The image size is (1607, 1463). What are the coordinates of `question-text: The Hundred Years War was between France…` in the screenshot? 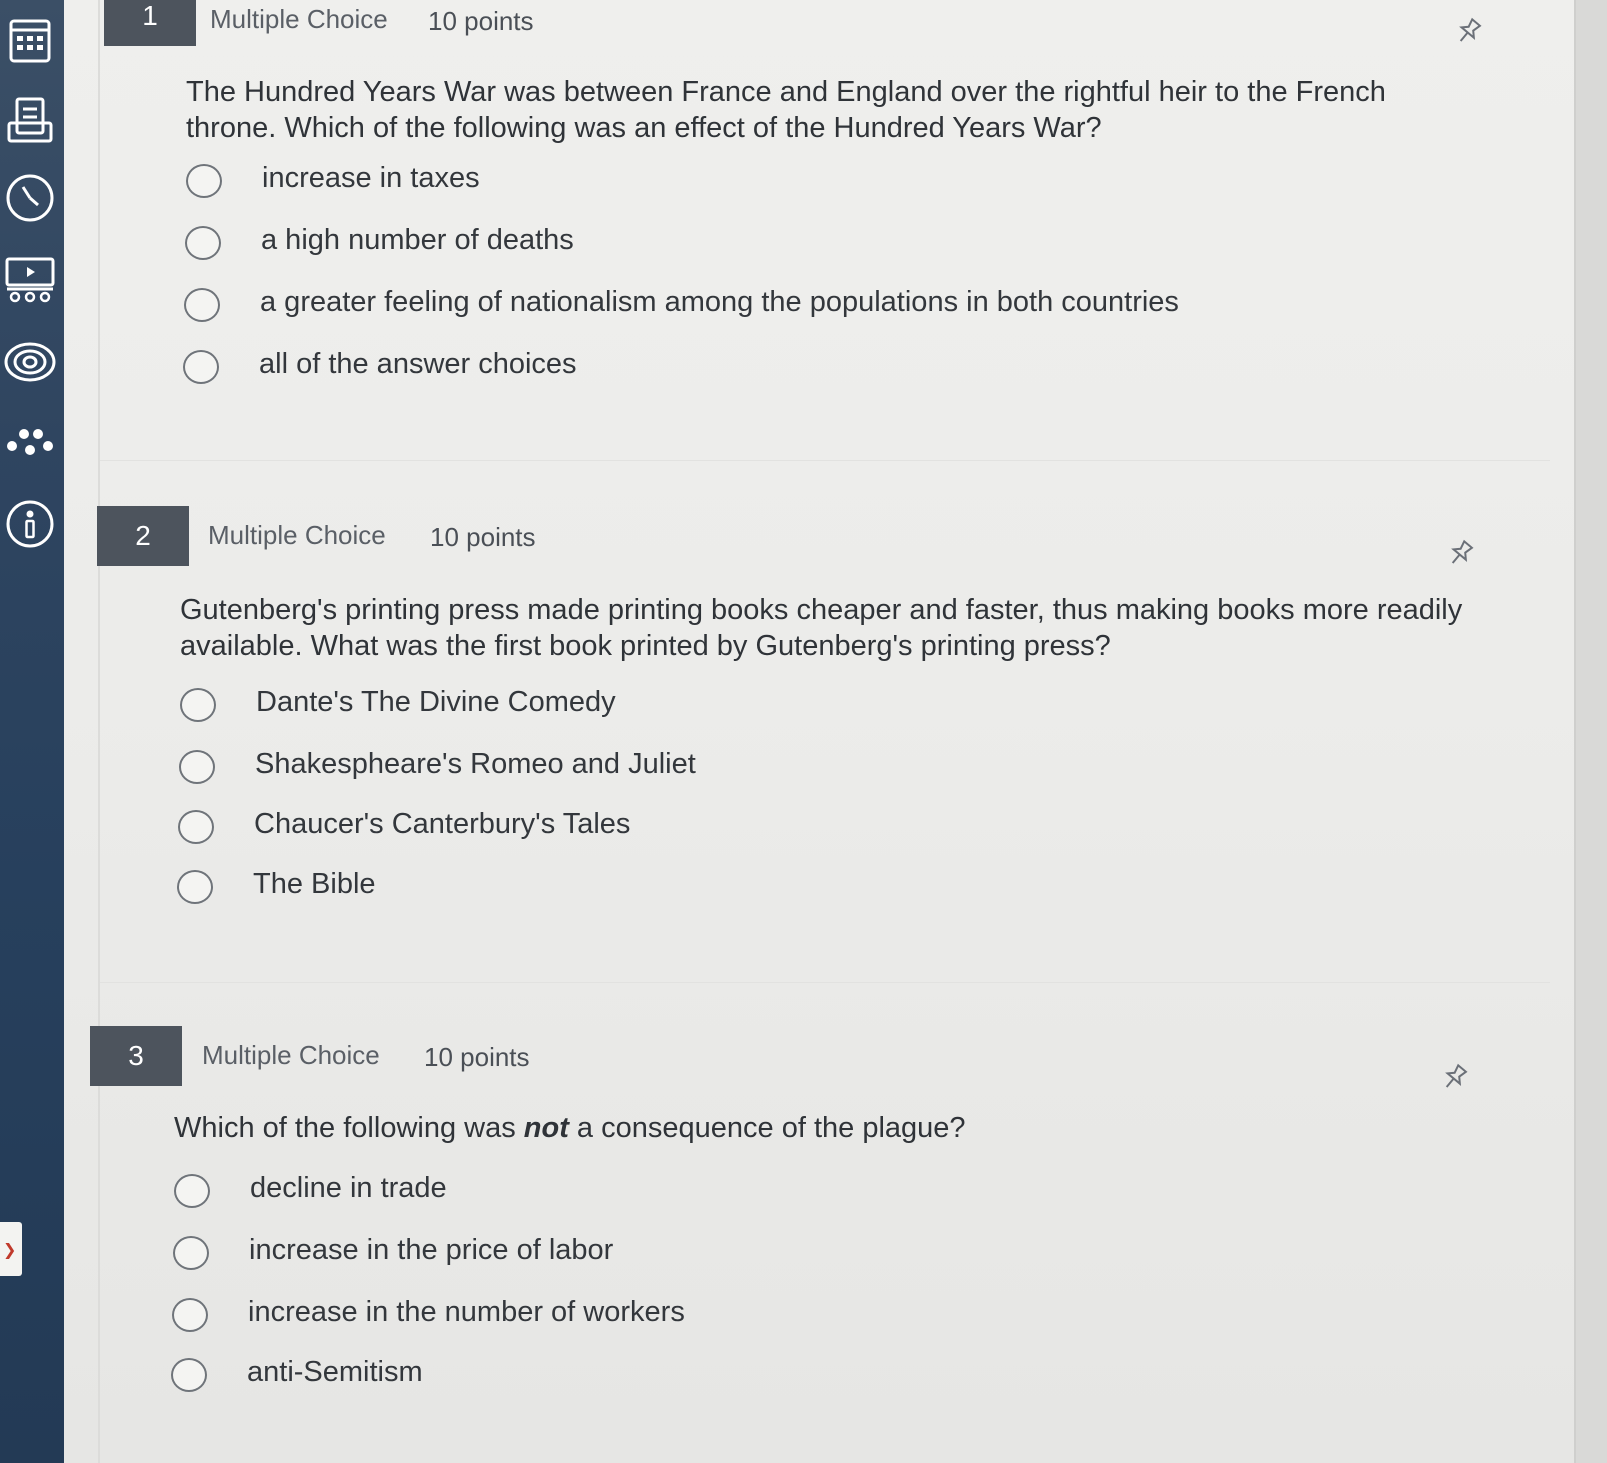 It's located at (786, 110).